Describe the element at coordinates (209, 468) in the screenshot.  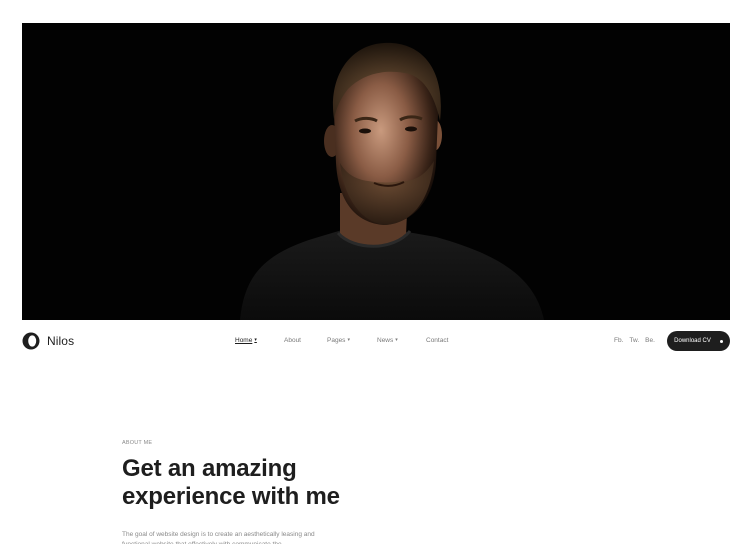
I see `headline-line-1: Get an amazing` at that location.